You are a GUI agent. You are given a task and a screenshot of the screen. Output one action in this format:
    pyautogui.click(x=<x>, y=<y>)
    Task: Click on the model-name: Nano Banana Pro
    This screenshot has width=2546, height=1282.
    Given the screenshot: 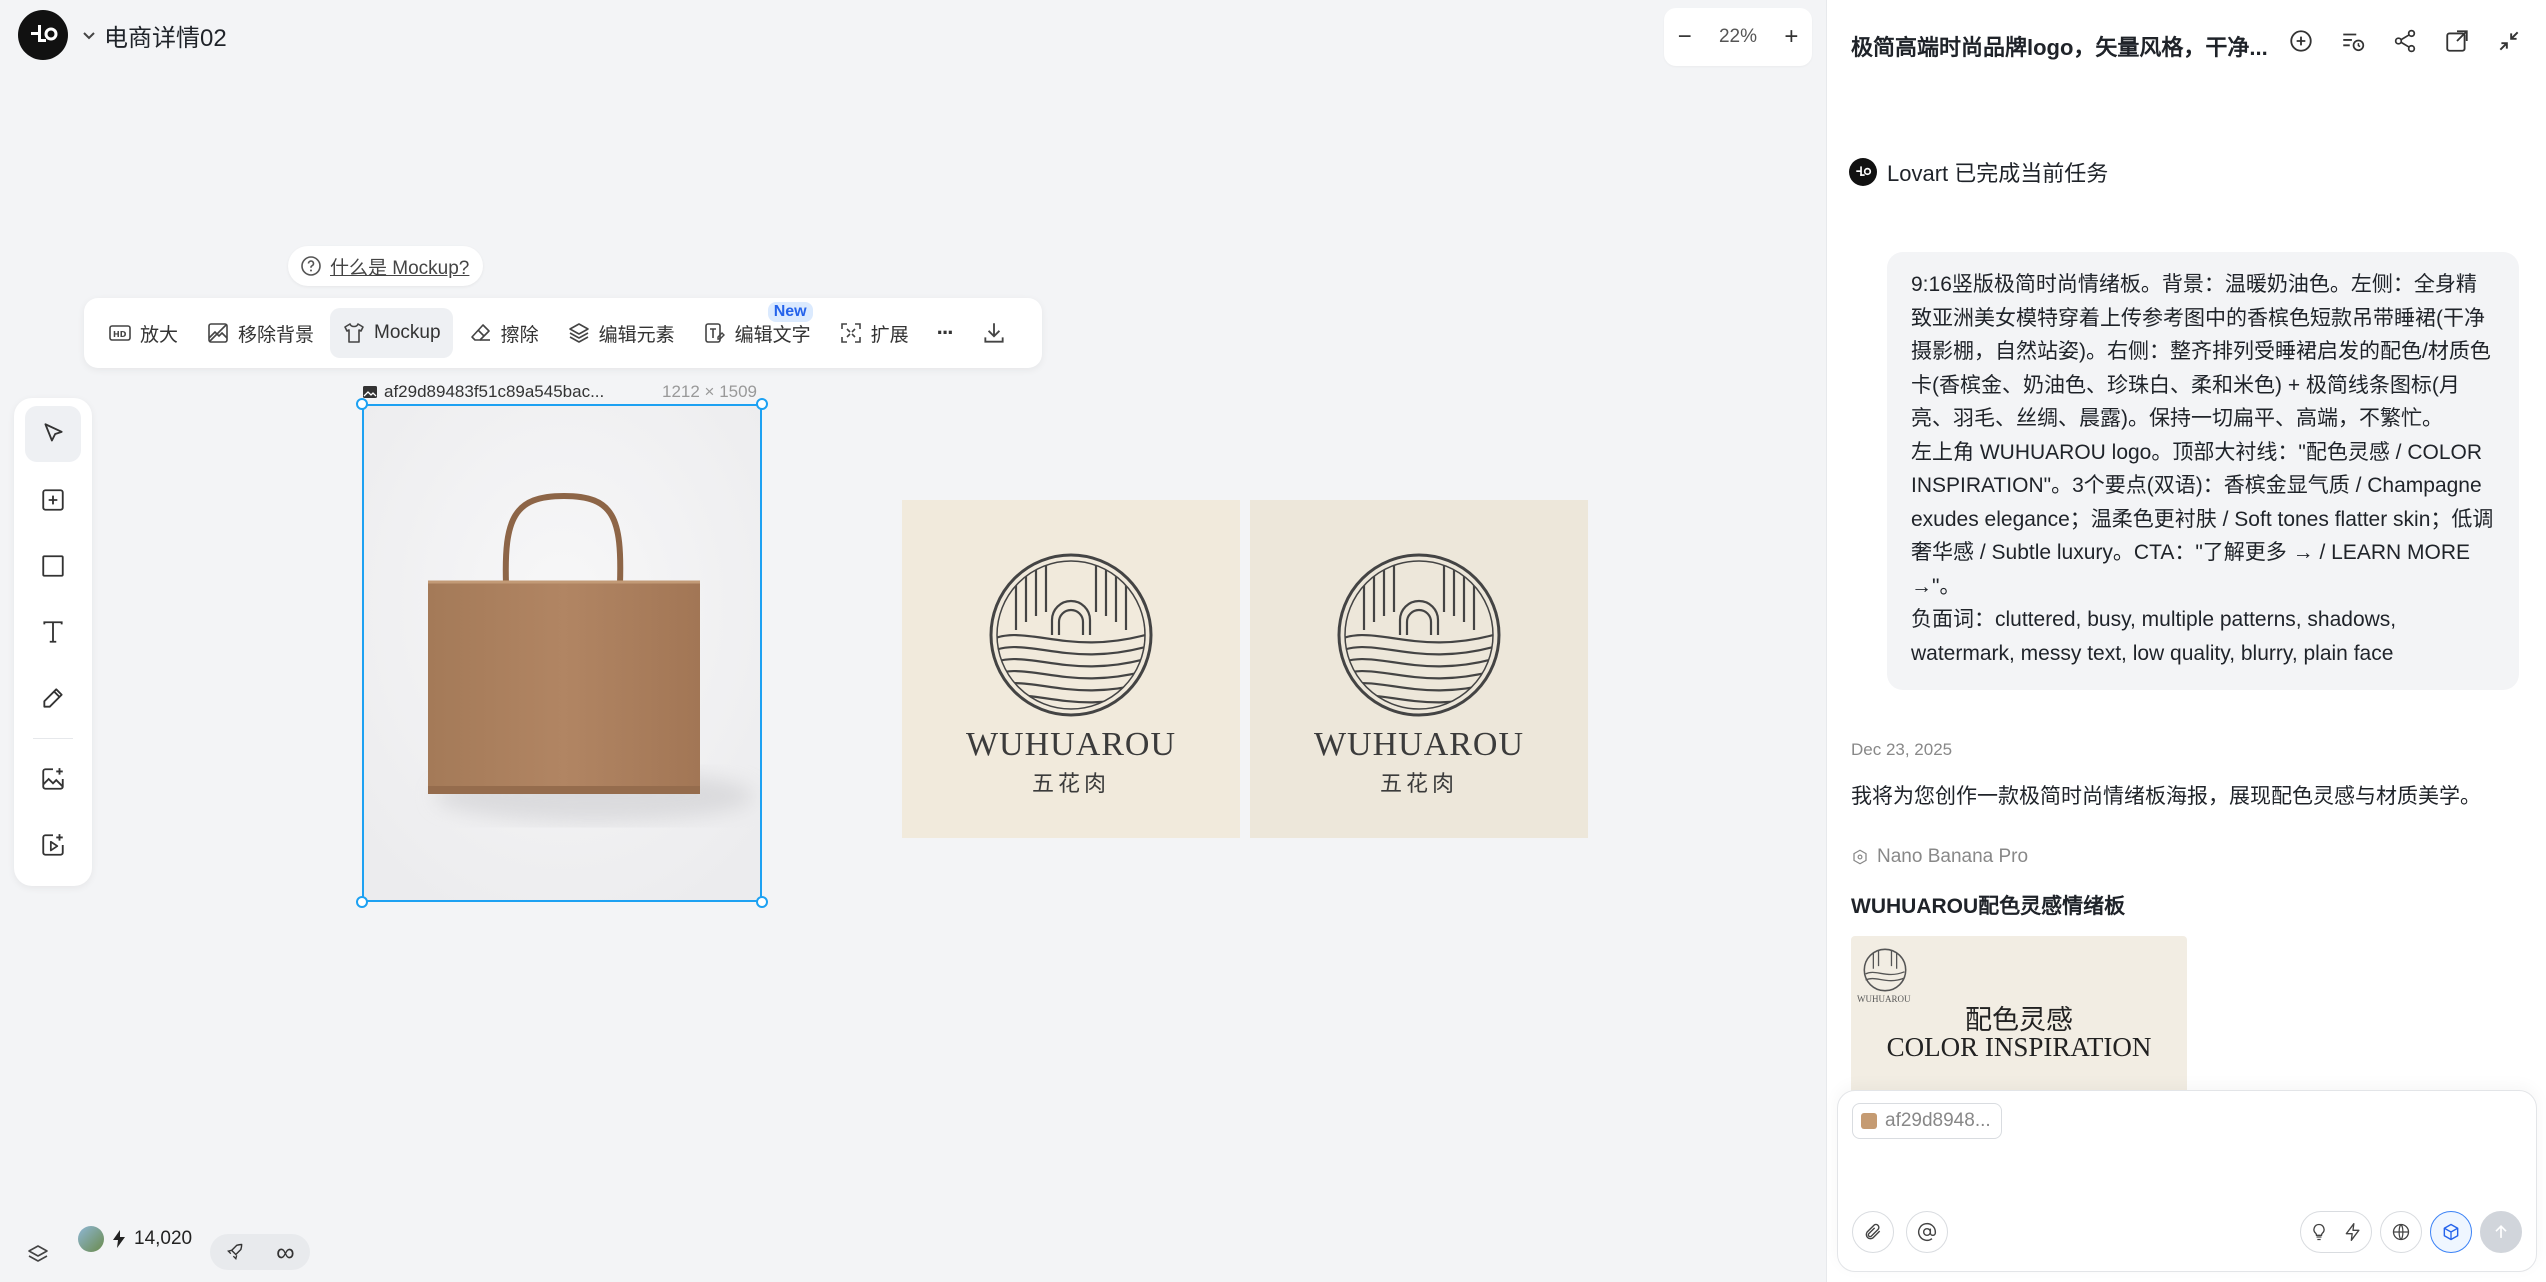 What is the action you would take?
    pyautogui.click(x=1953, y=856)
    